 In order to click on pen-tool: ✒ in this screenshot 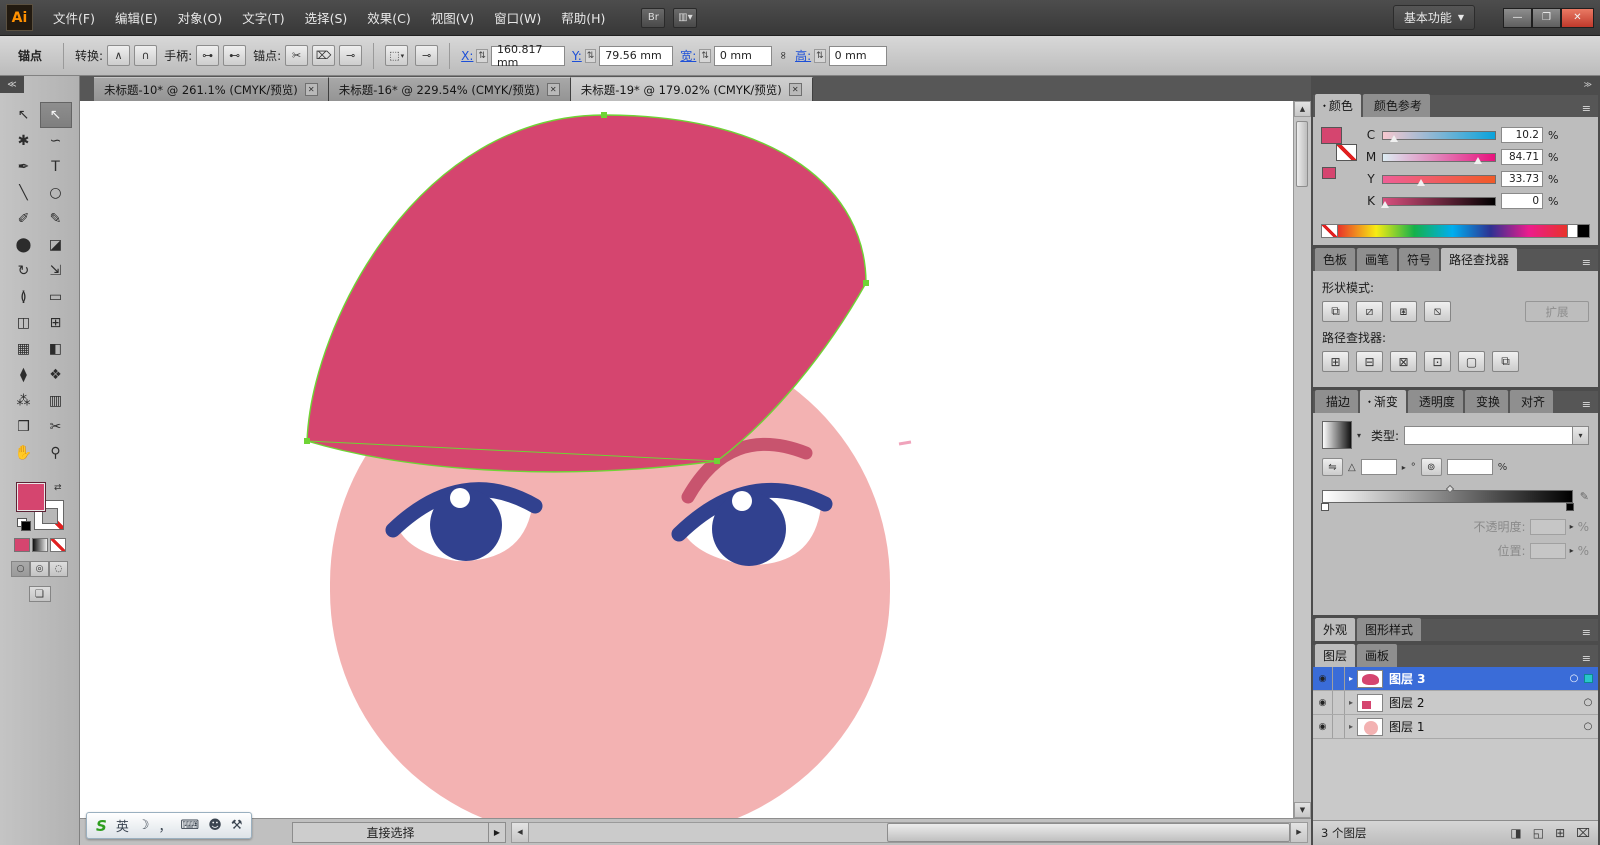, I will do `click(24, 167)`.